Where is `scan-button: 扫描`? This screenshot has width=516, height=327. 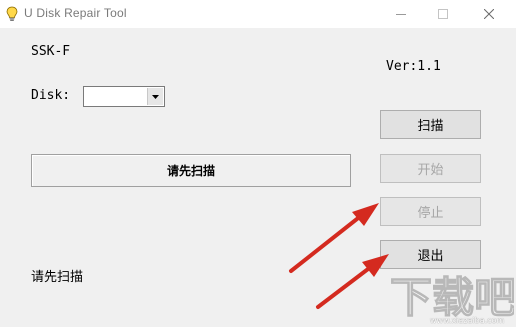 scan-button: 扫描 is located at coordinates (430, 124).